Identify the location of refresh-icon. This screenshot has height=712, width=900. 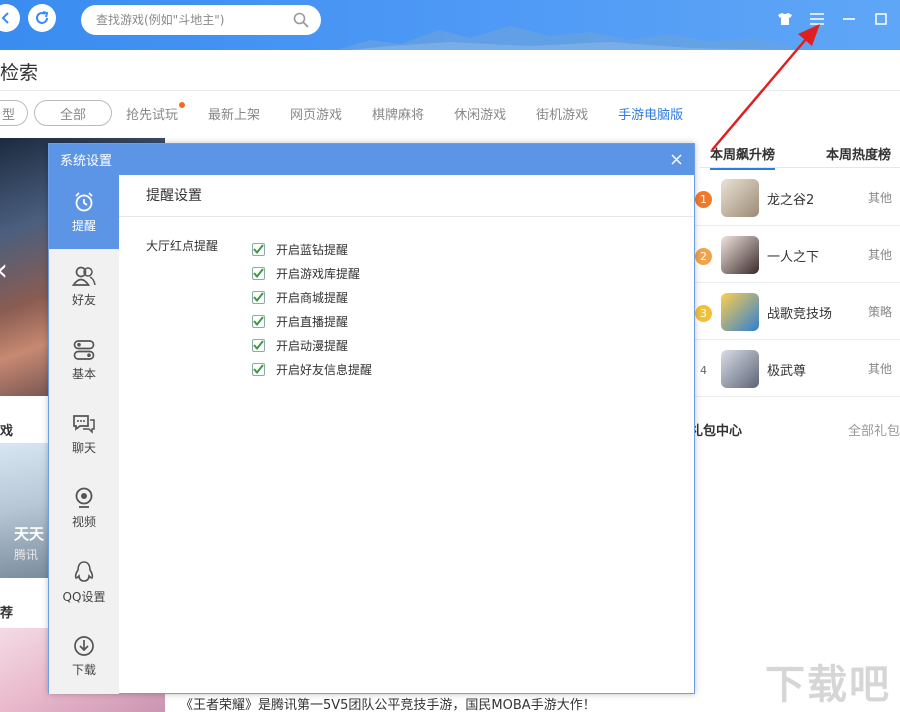
(42, 18).